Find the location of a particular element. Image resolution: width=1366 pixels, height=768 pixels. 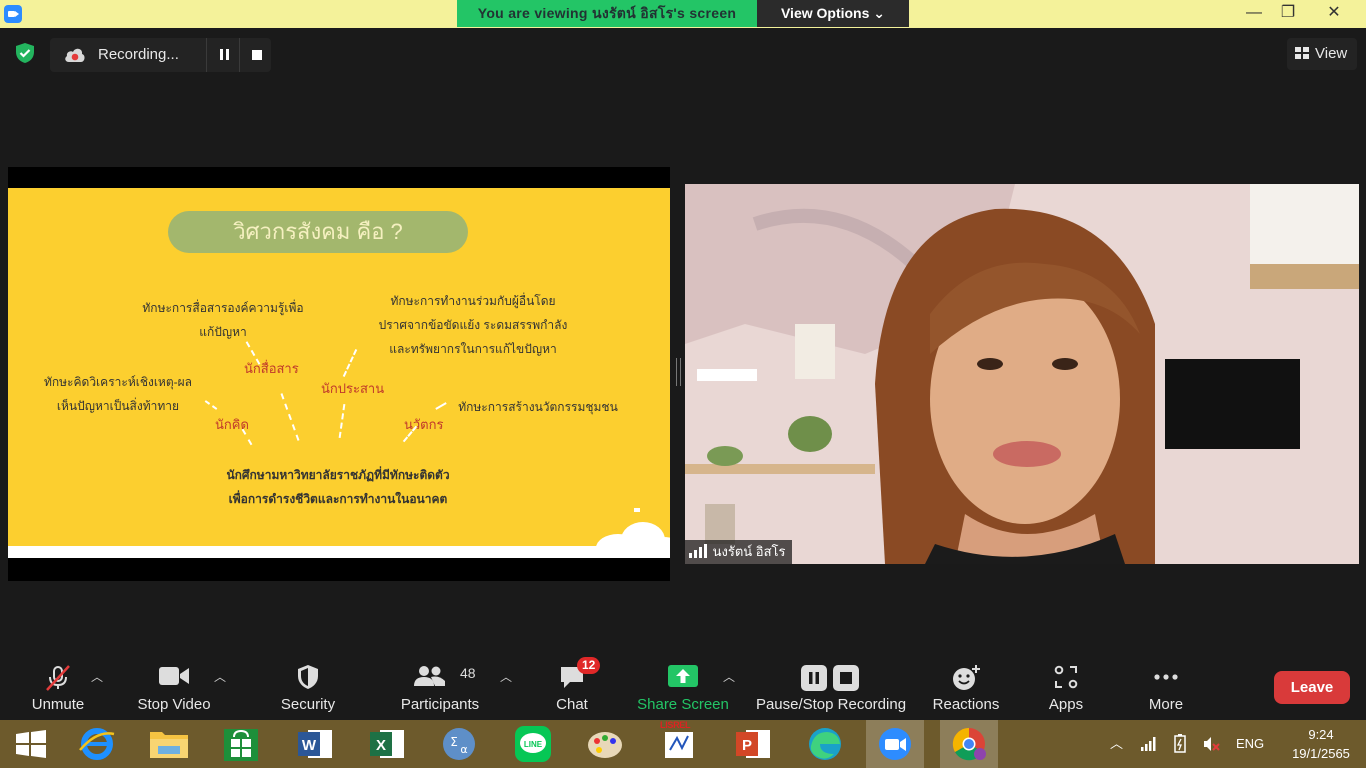

view-button: View is located at coordinates (1322, 54).